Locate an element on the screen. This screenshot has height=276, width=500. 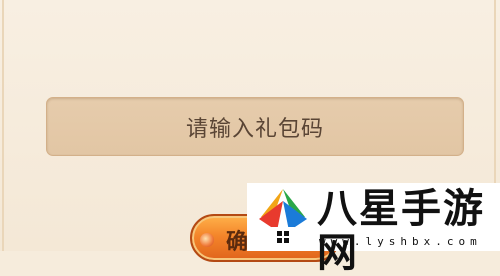
site-logo-icon is located at coordinates (283, 218).